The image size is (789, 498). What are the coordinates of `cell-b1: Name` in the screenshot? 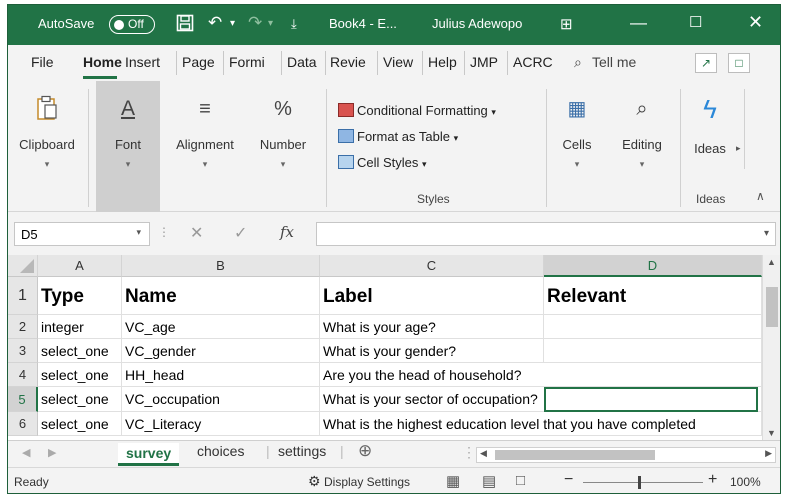 It's located at (221, 296).